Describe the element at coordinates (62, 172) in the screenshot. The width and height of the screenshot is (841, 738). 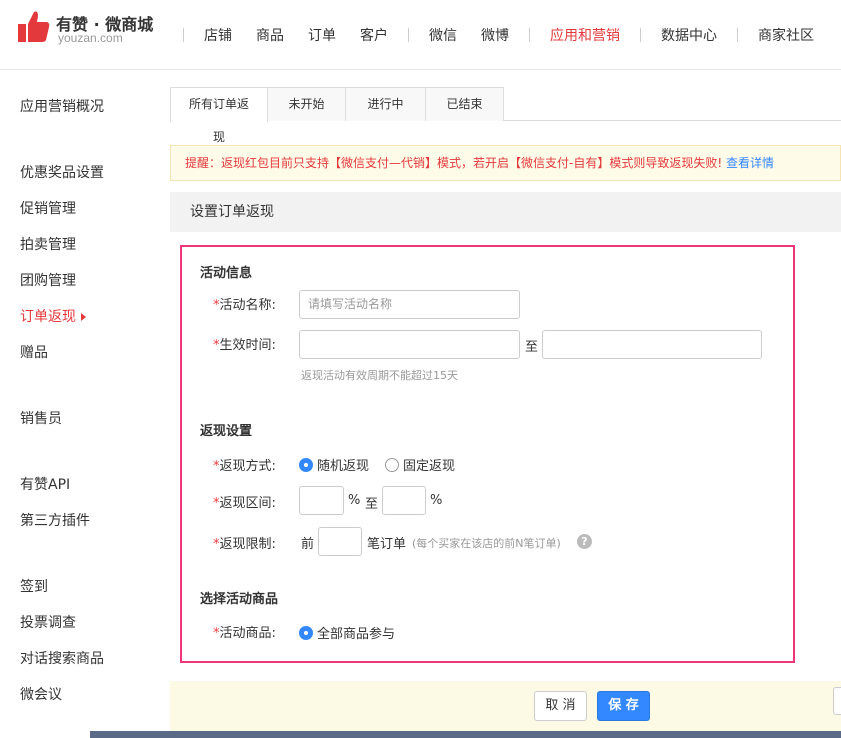
I see `sidebar-item-coupons: 优惠奖品设置` at that location.